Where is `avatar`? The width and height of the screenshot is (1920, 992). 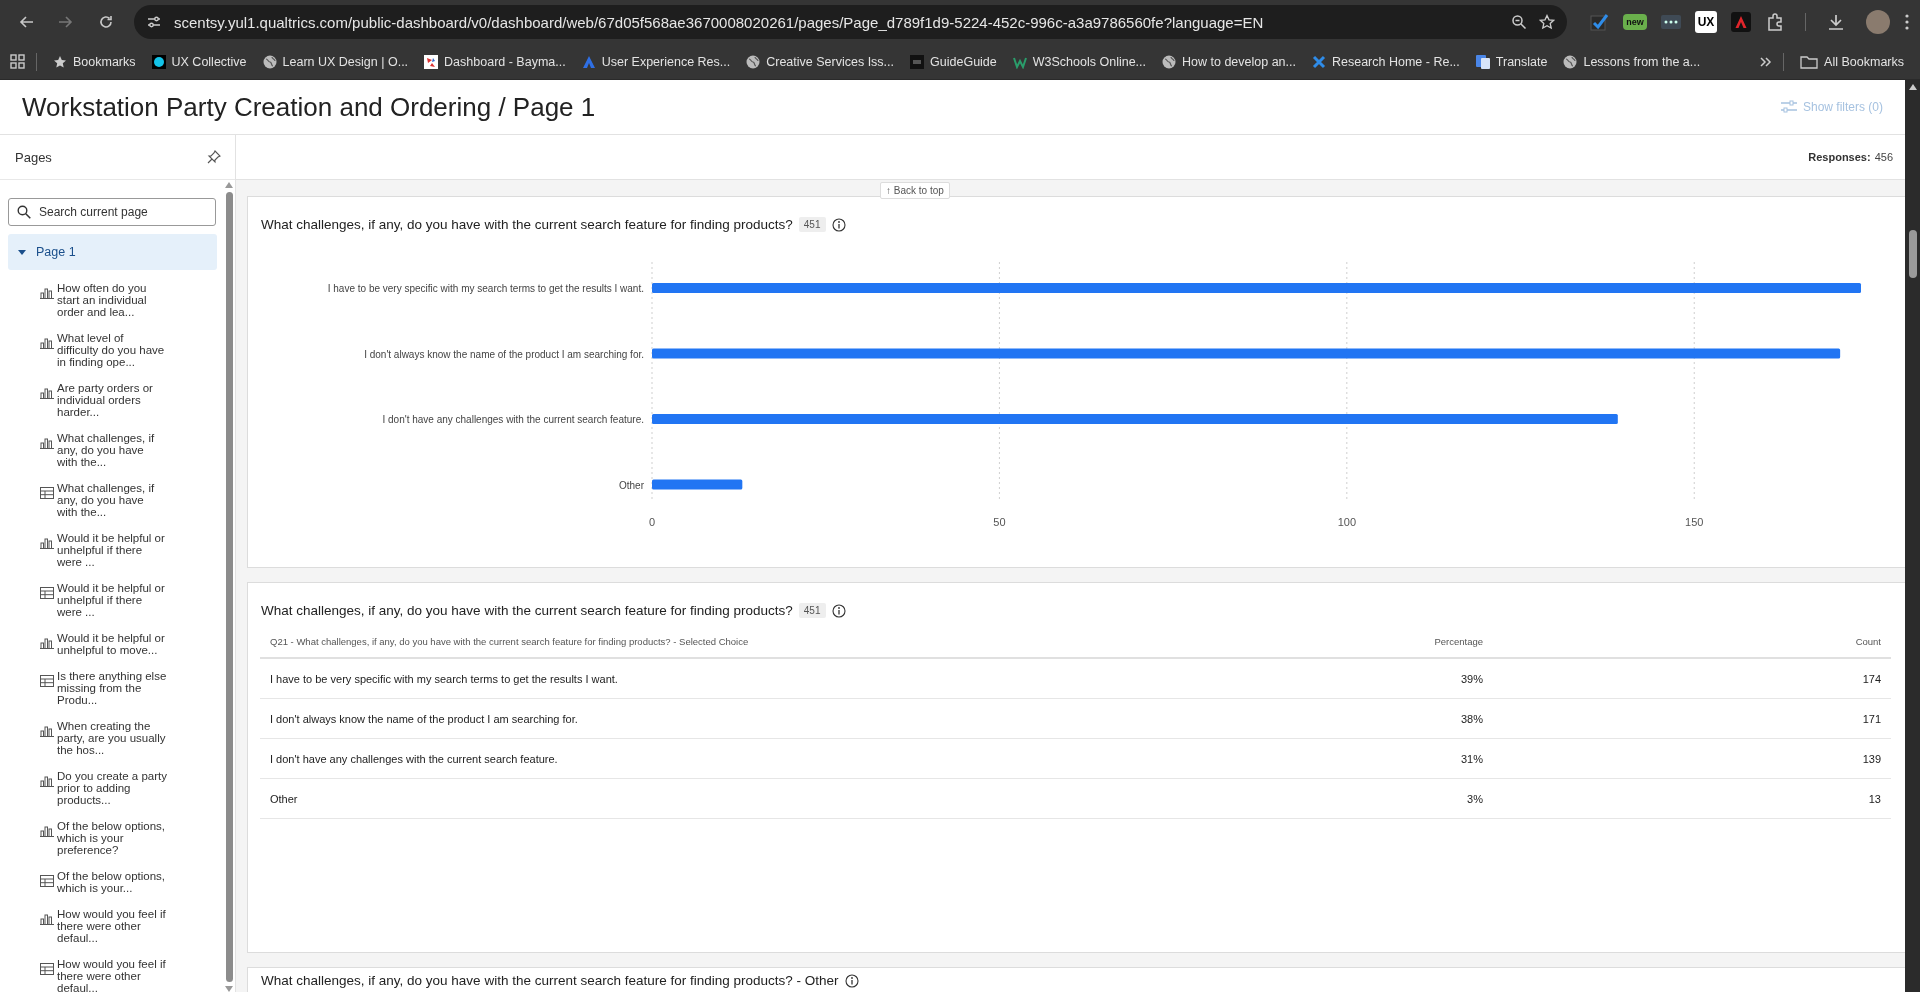 avatar is located at coordinates (1878, 22).